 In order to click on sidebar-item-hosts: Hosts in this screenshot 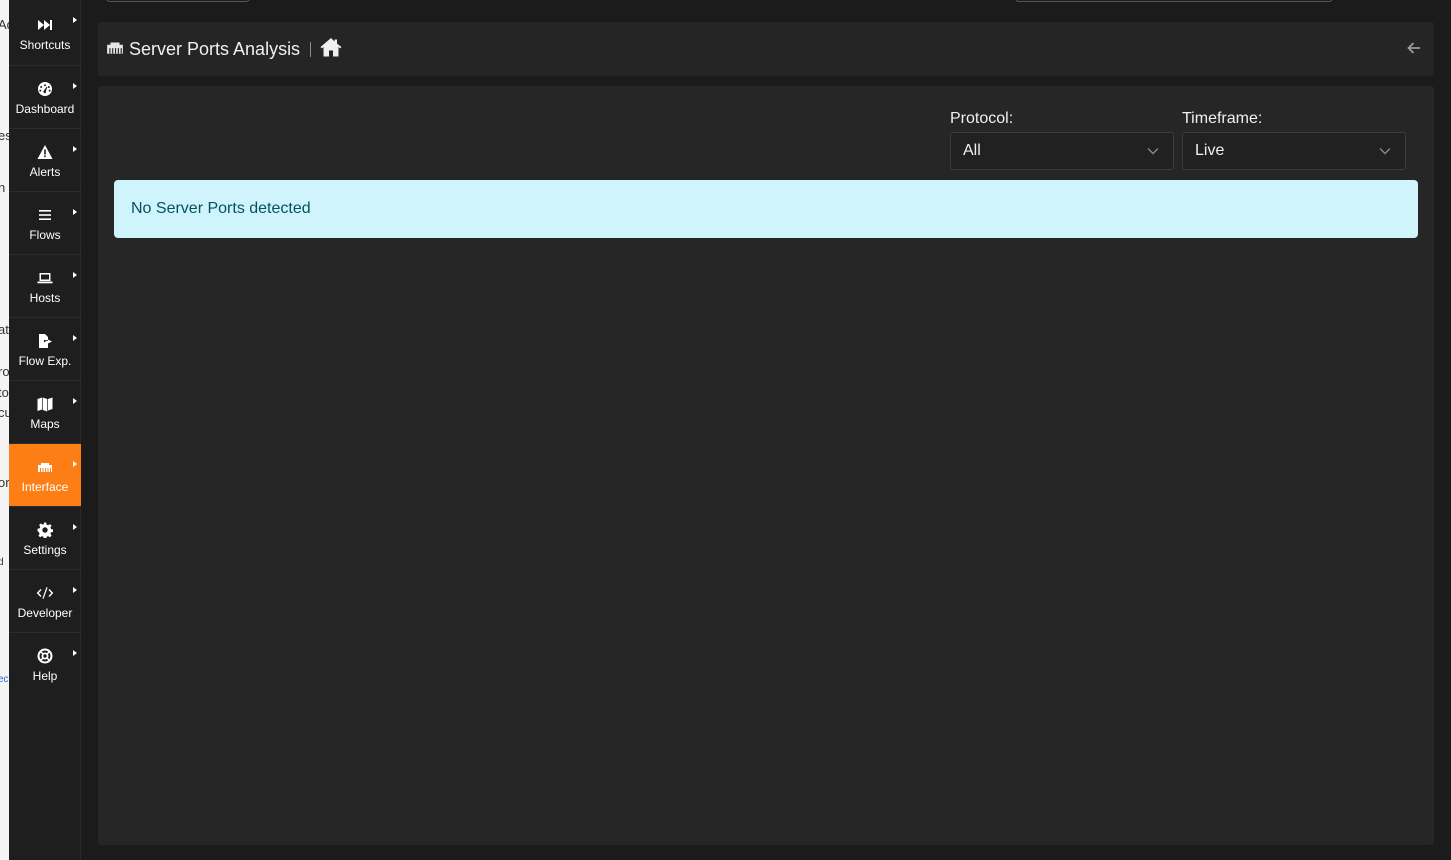, I will do `click(45, 286)`.